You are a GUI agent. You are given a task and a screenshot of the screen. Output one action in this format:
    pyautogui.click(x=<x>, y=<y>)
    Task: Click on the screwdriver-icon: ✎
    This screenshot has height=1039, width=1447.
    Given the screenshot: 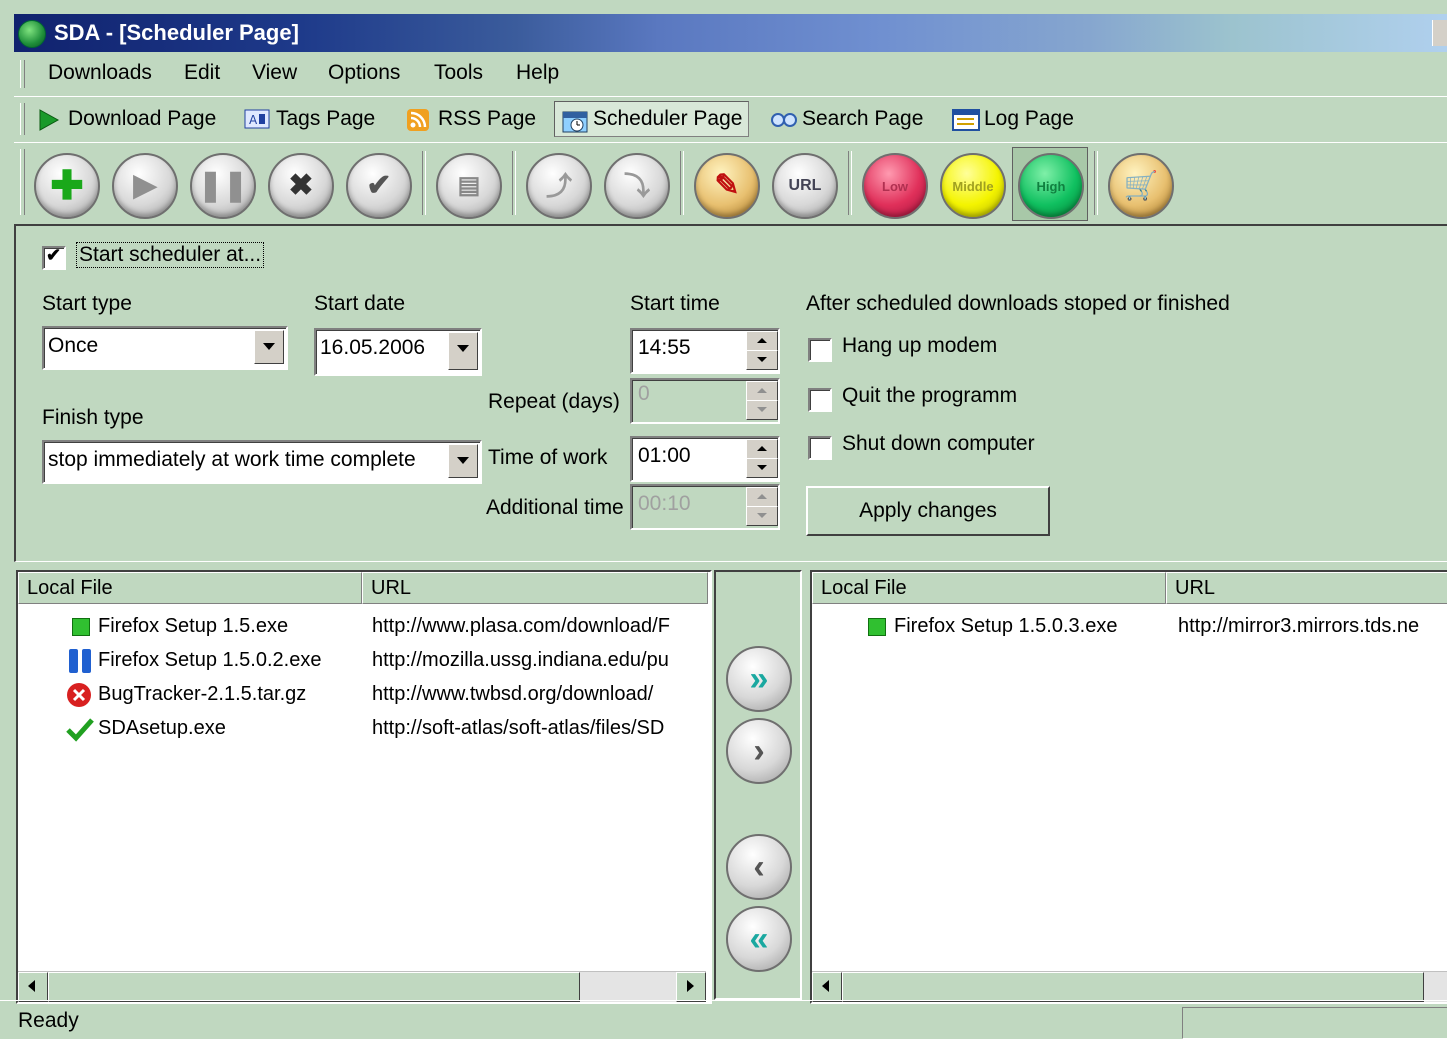 What is the action you would take?
    pyautogui.click(x=727, y=185)
    